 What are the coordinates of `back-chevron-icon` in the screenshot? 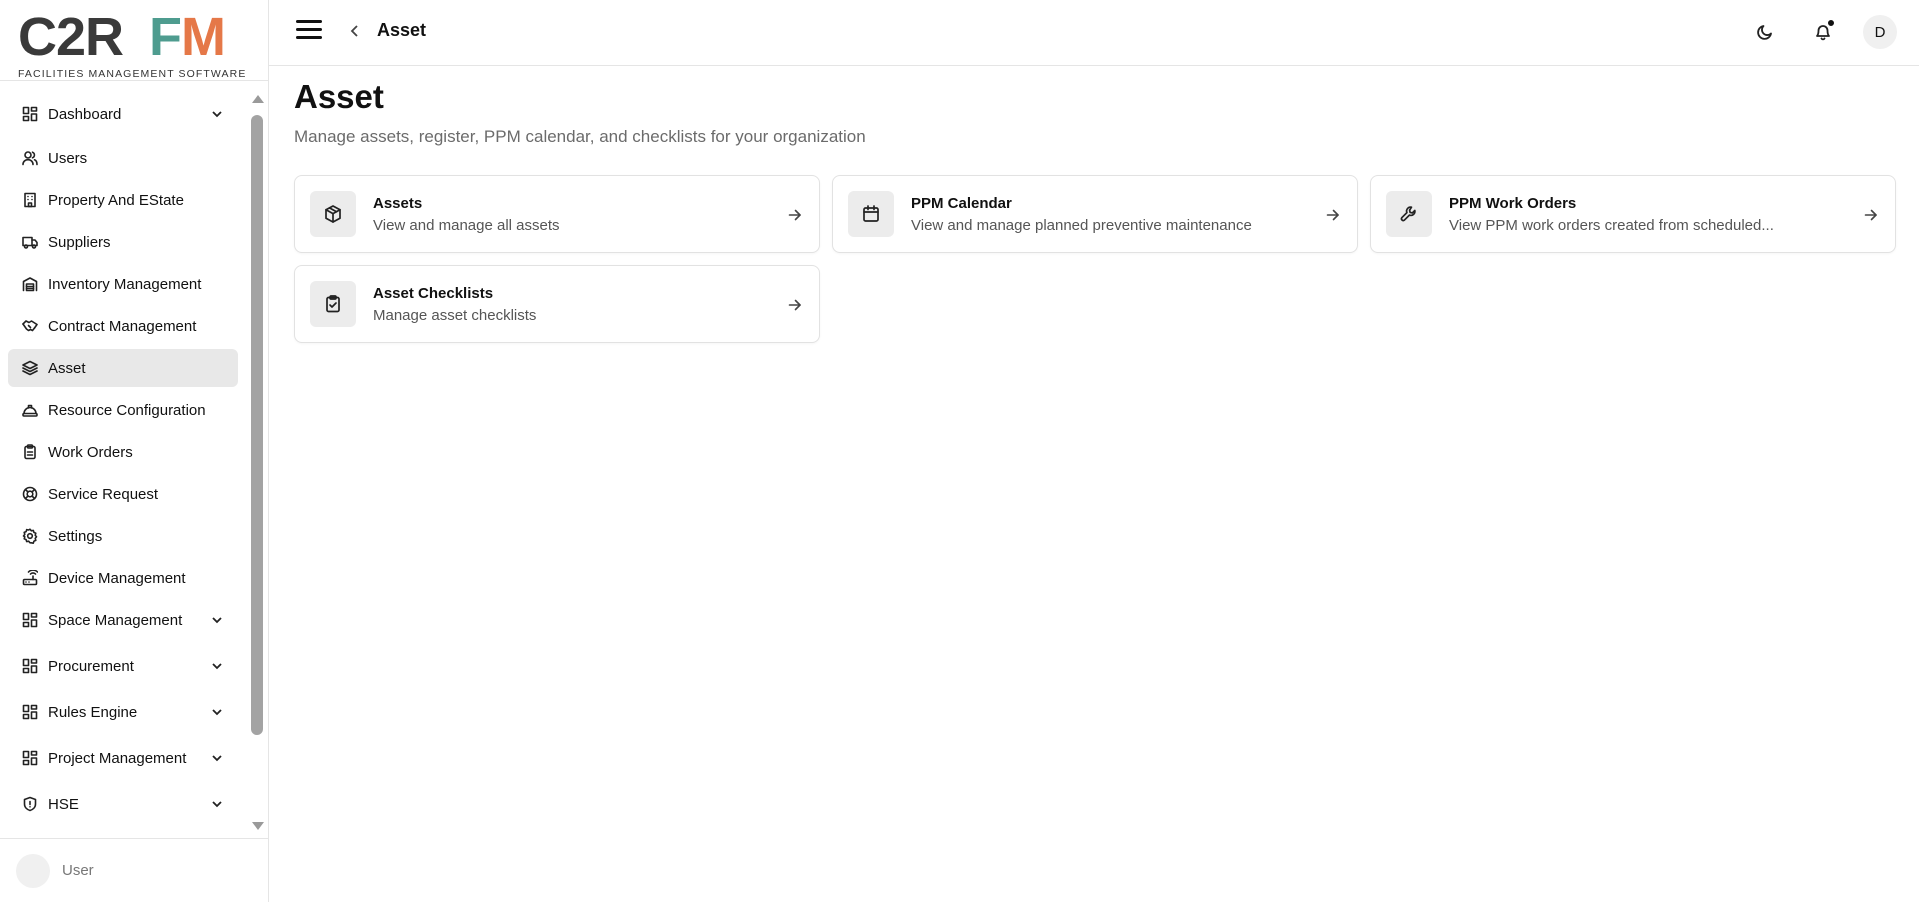 It's located at (355, 31).